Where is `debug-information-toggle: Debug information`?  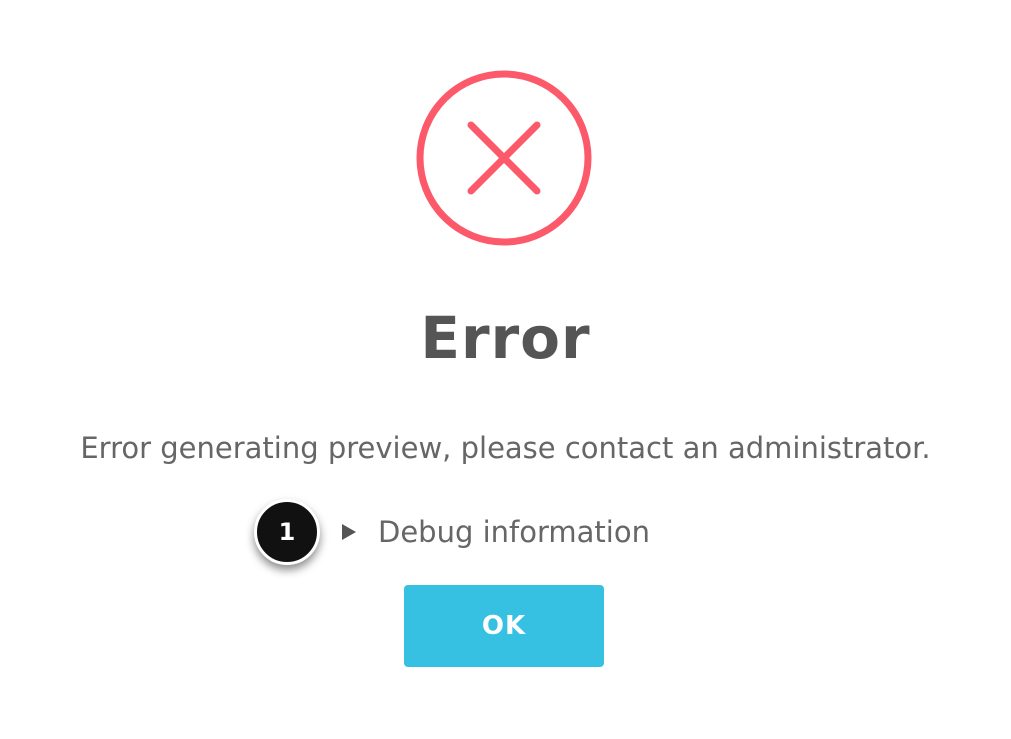 debug-information-toggle: Debug information is located at coordinates (496, 532).